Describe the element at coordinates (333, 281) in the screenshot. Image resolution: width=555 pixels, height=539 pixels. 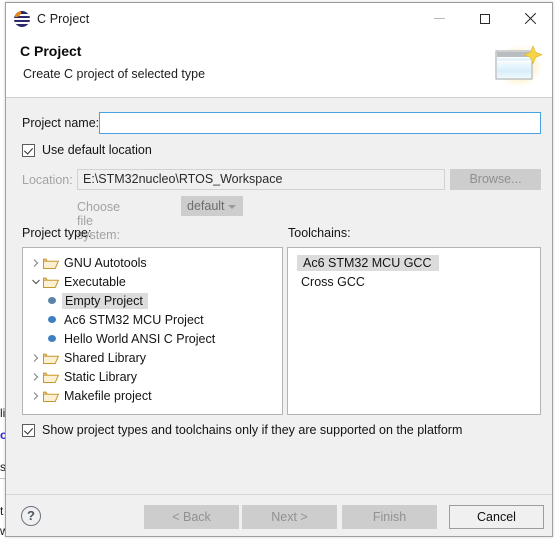
I see `toolchain-item-label: Cross GCC` at that location.